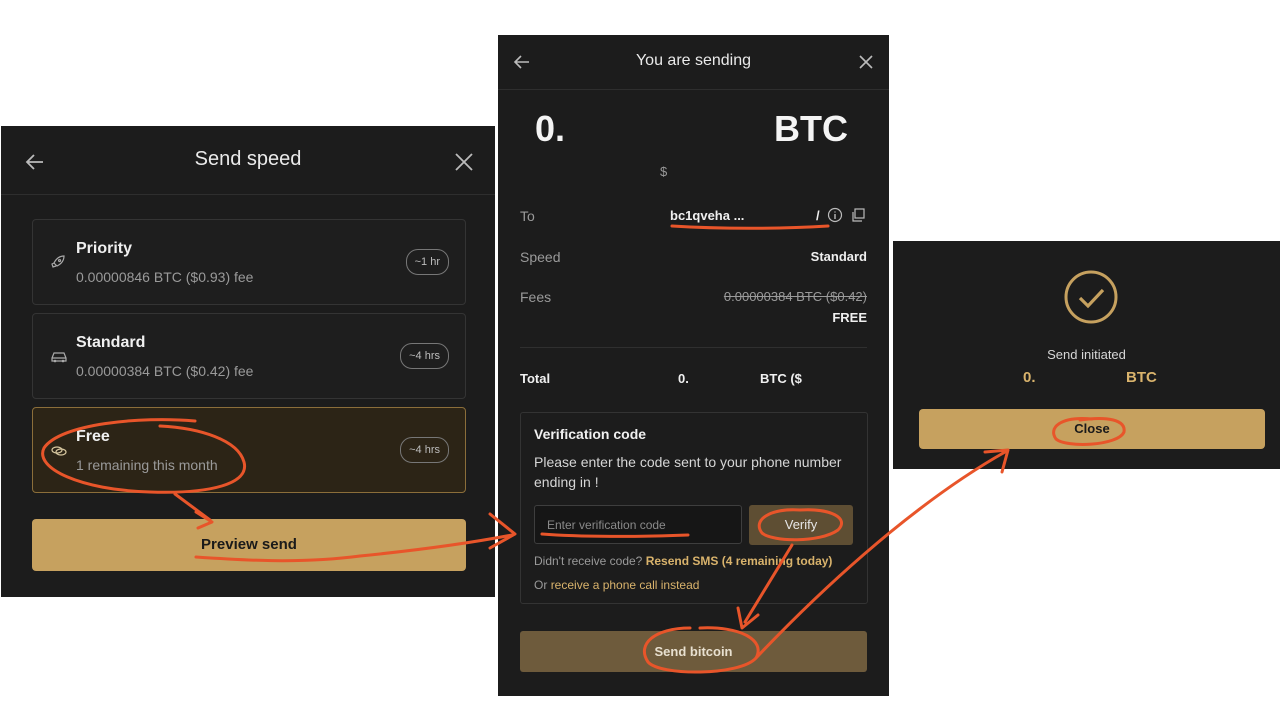 The image size is (1280, 720). I want to click on rocket-icon, so click(59, 263).